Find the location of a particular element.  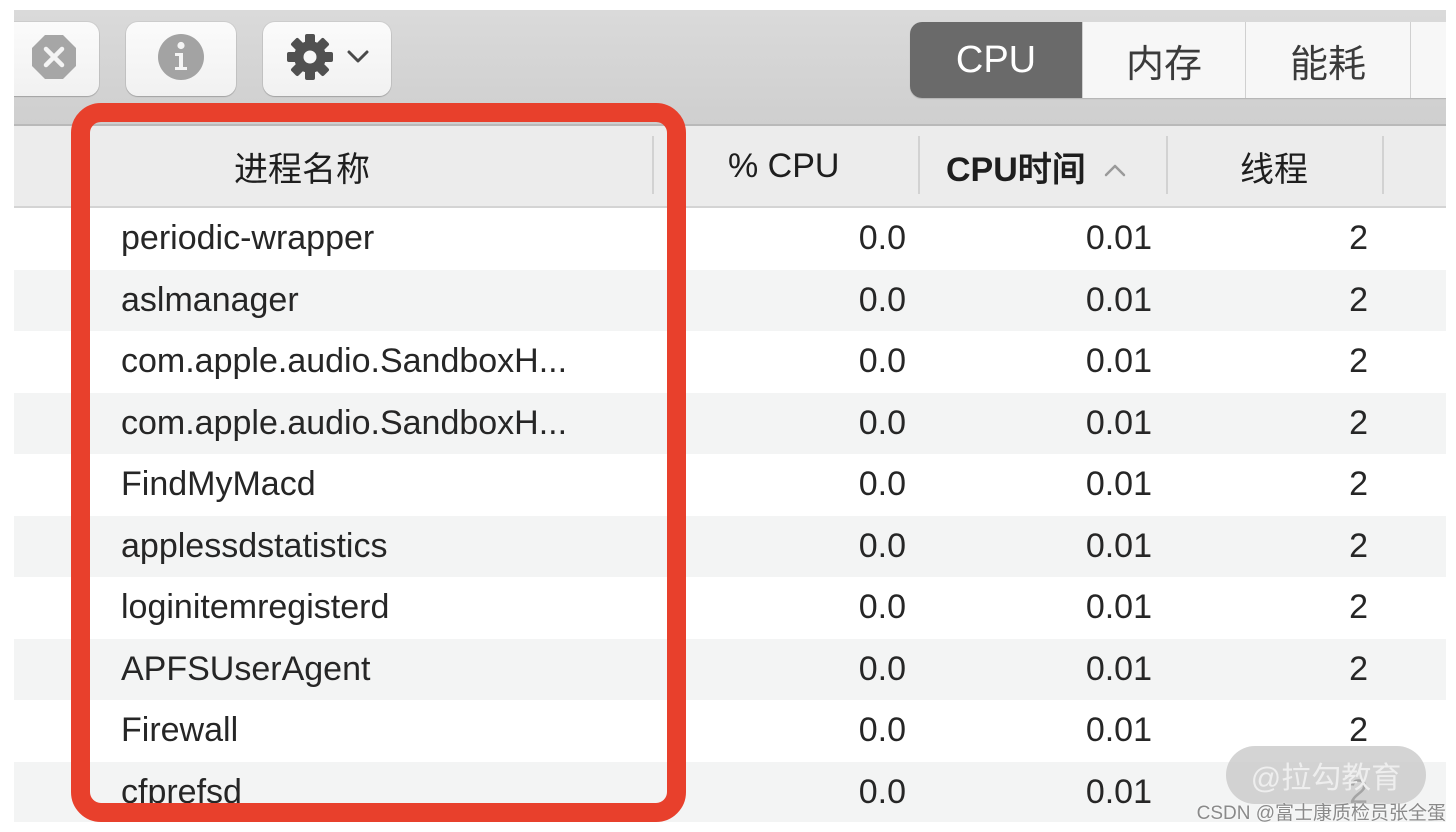

column-header-cpu-time: CPU时间 is located at coordinates (1036, 166).